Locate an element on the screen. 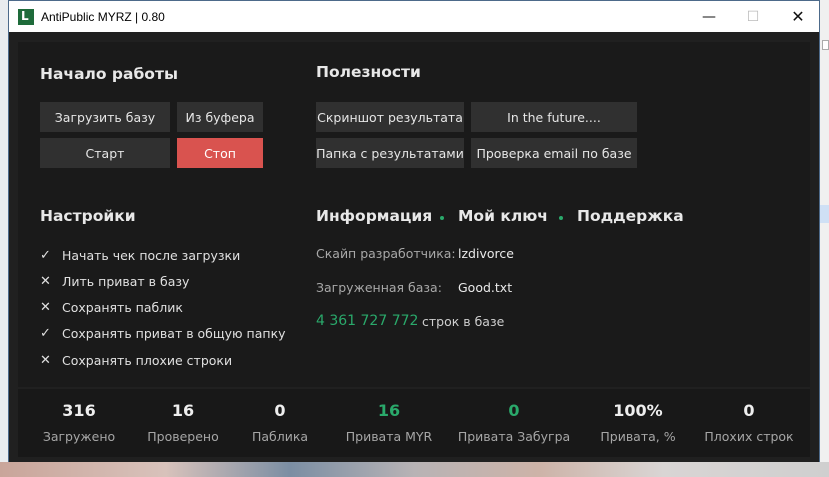  stat-checked: 16 Проверено is located at coordinates (183, 423).